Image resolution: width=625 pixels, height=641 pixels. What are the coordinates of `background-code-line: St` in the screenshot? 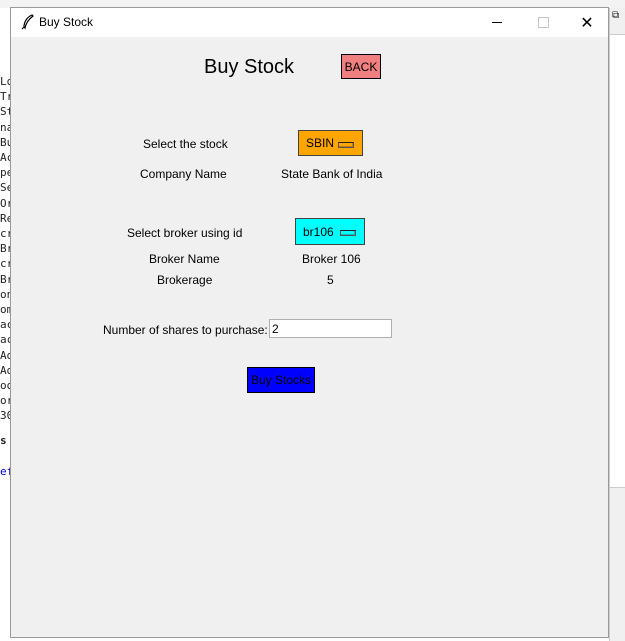 It's located at (5, 112).